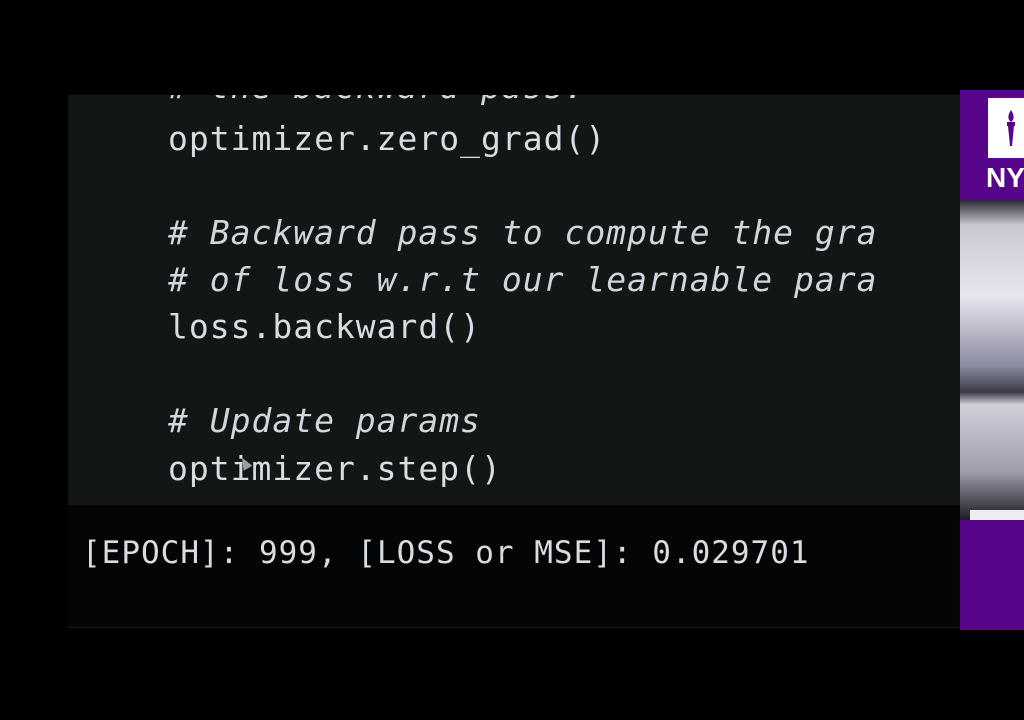  What do you see at coordinates (1005, 177) in the screenshot?
I see `logo-text: NY` at bounding box center [1005, 177].